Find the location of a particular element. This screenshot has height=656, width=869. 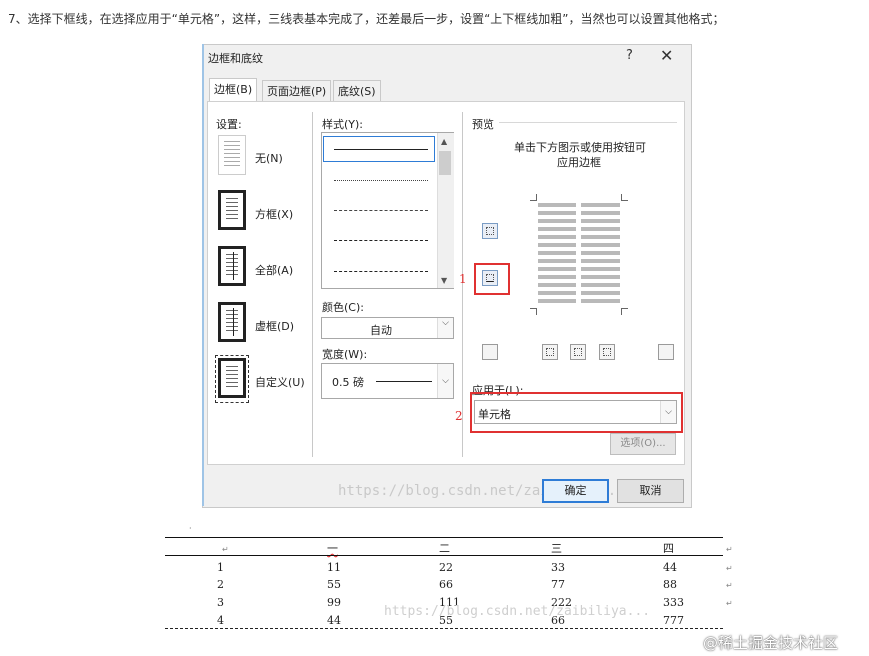

diagonal-up-border-icon is located at coordinates (490, 352).